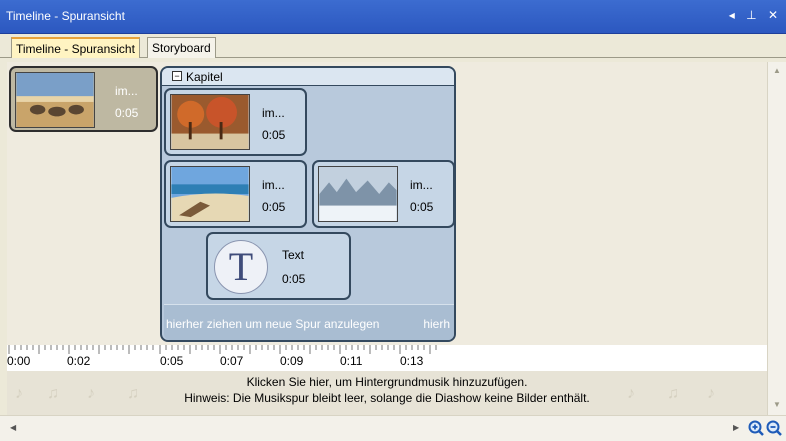  I want to click on clip-thumbnail-elephants, so click(55, 100).